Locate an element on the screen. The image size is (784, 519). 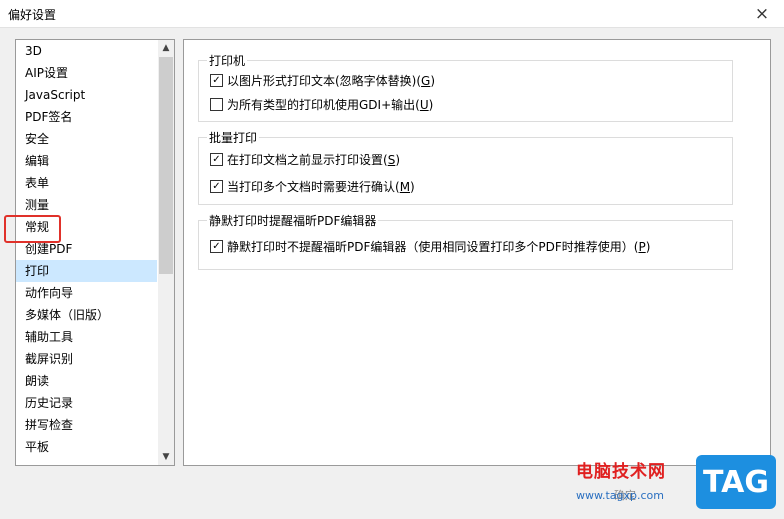
scroll-up-arrow-icon: ▲ is located at coordinates (166, 48).